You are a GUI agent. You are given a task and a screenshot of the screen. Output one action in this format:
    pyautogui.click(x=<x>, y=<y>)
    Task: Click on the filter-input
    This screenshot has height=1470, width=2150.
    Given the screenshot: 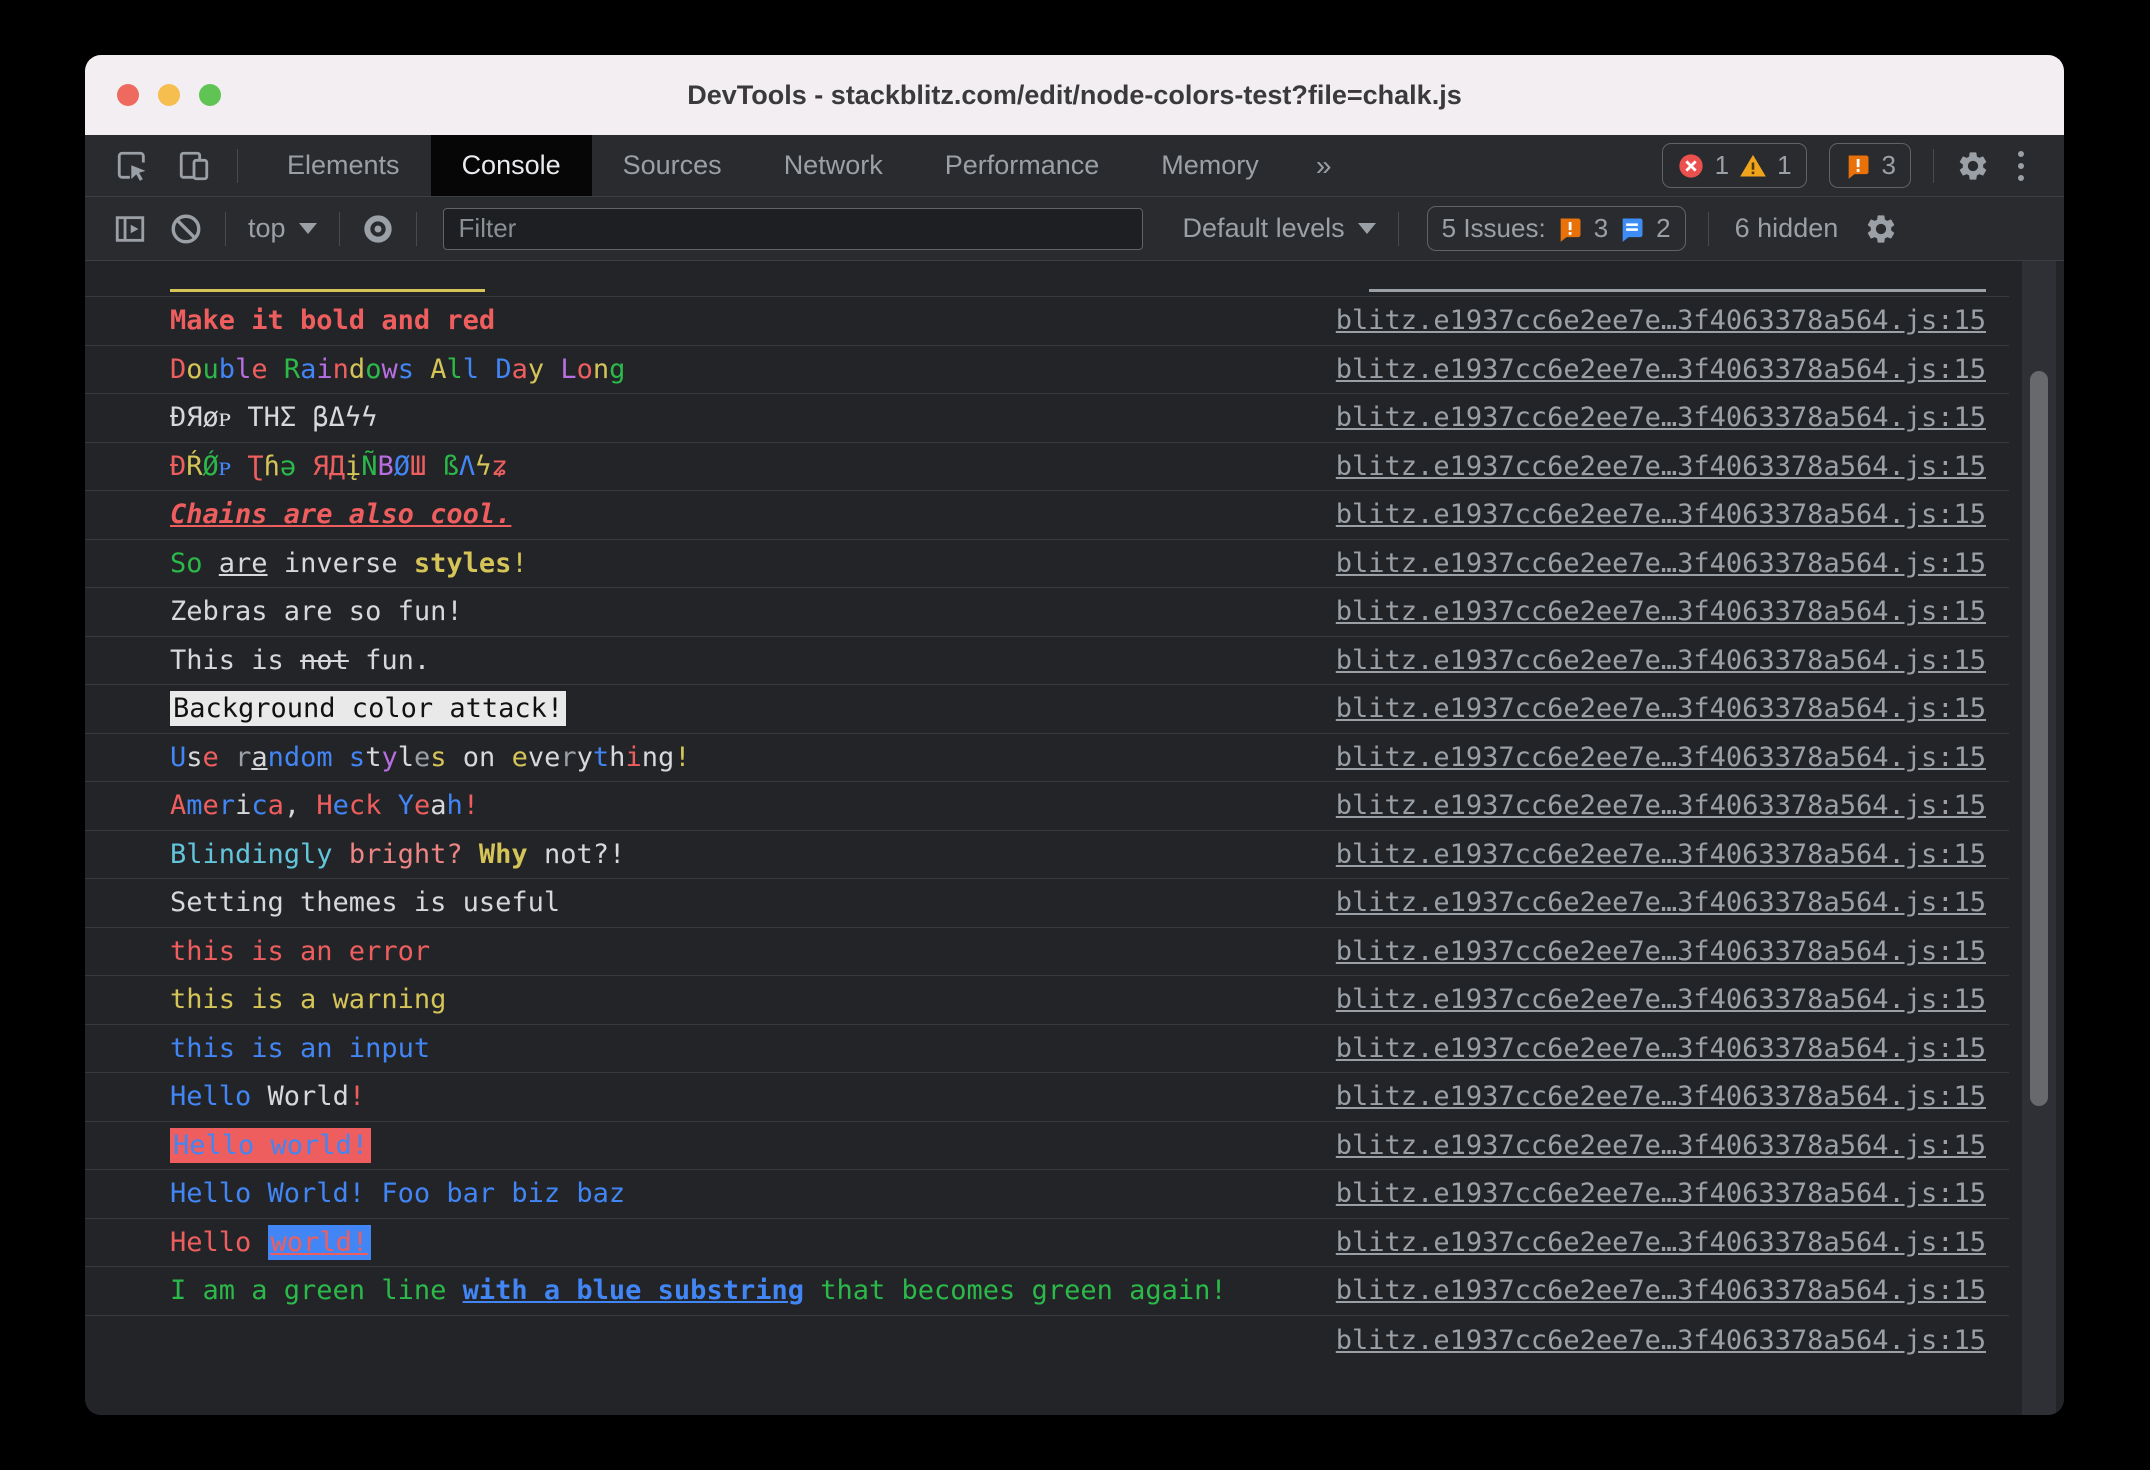 What is the action you would take?
    pyautogui.click(x=792, y=228)
    